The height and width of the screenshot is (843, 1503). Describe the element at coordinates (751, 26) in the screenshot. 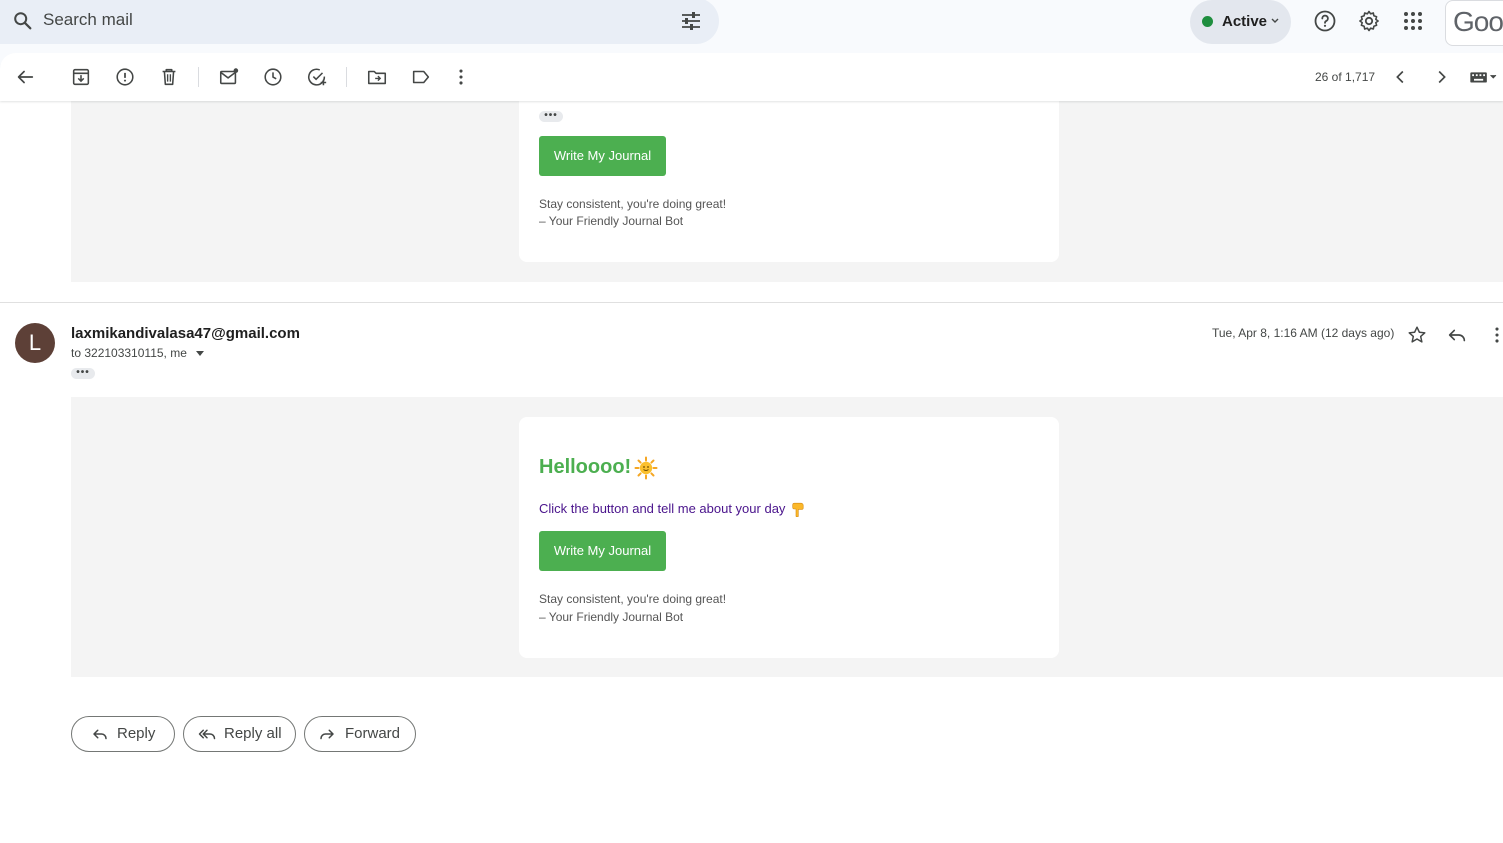

I see `top-bar: Search mail Active Goo` at that location.